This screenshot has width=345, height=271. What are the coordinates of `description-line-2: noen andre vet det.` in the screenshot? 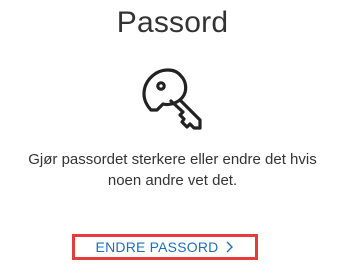 It's located at (172, 180).